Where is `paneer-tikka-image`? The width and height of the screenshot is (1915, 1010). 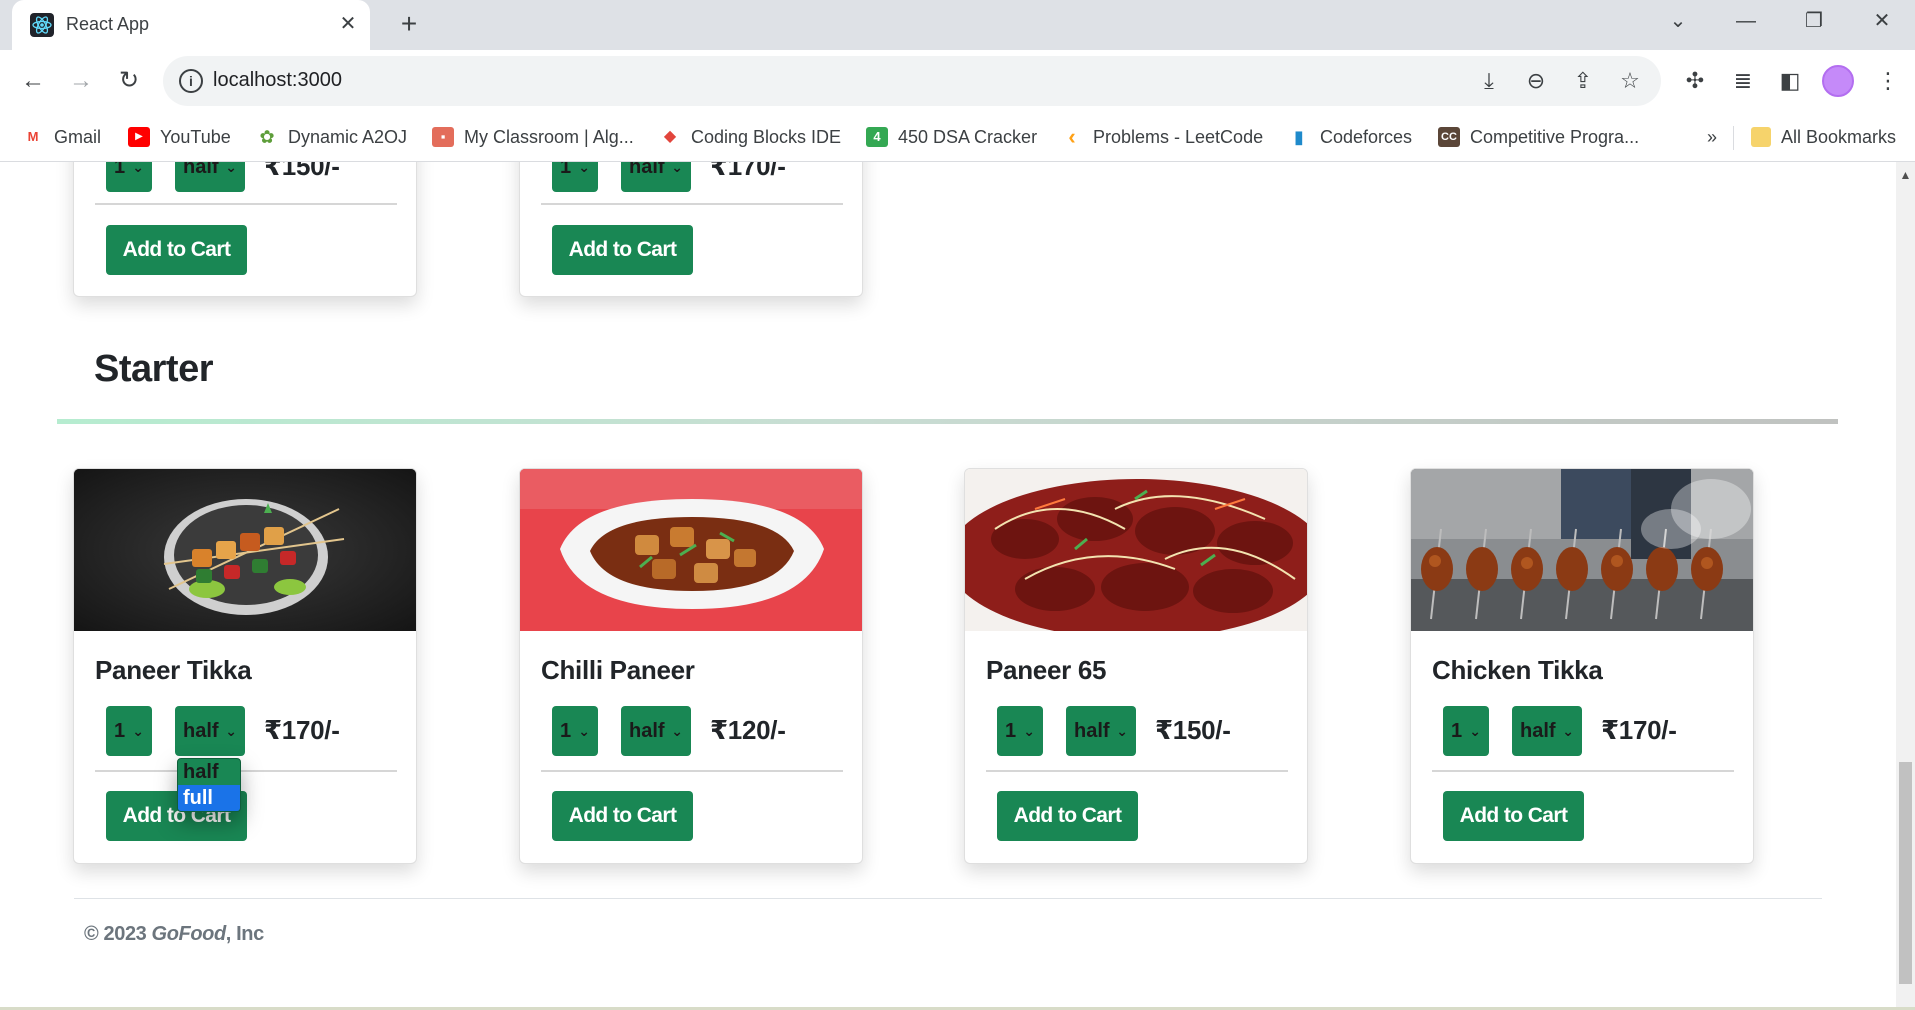
paneer-tikka-image is located at coordinates (245, 550).